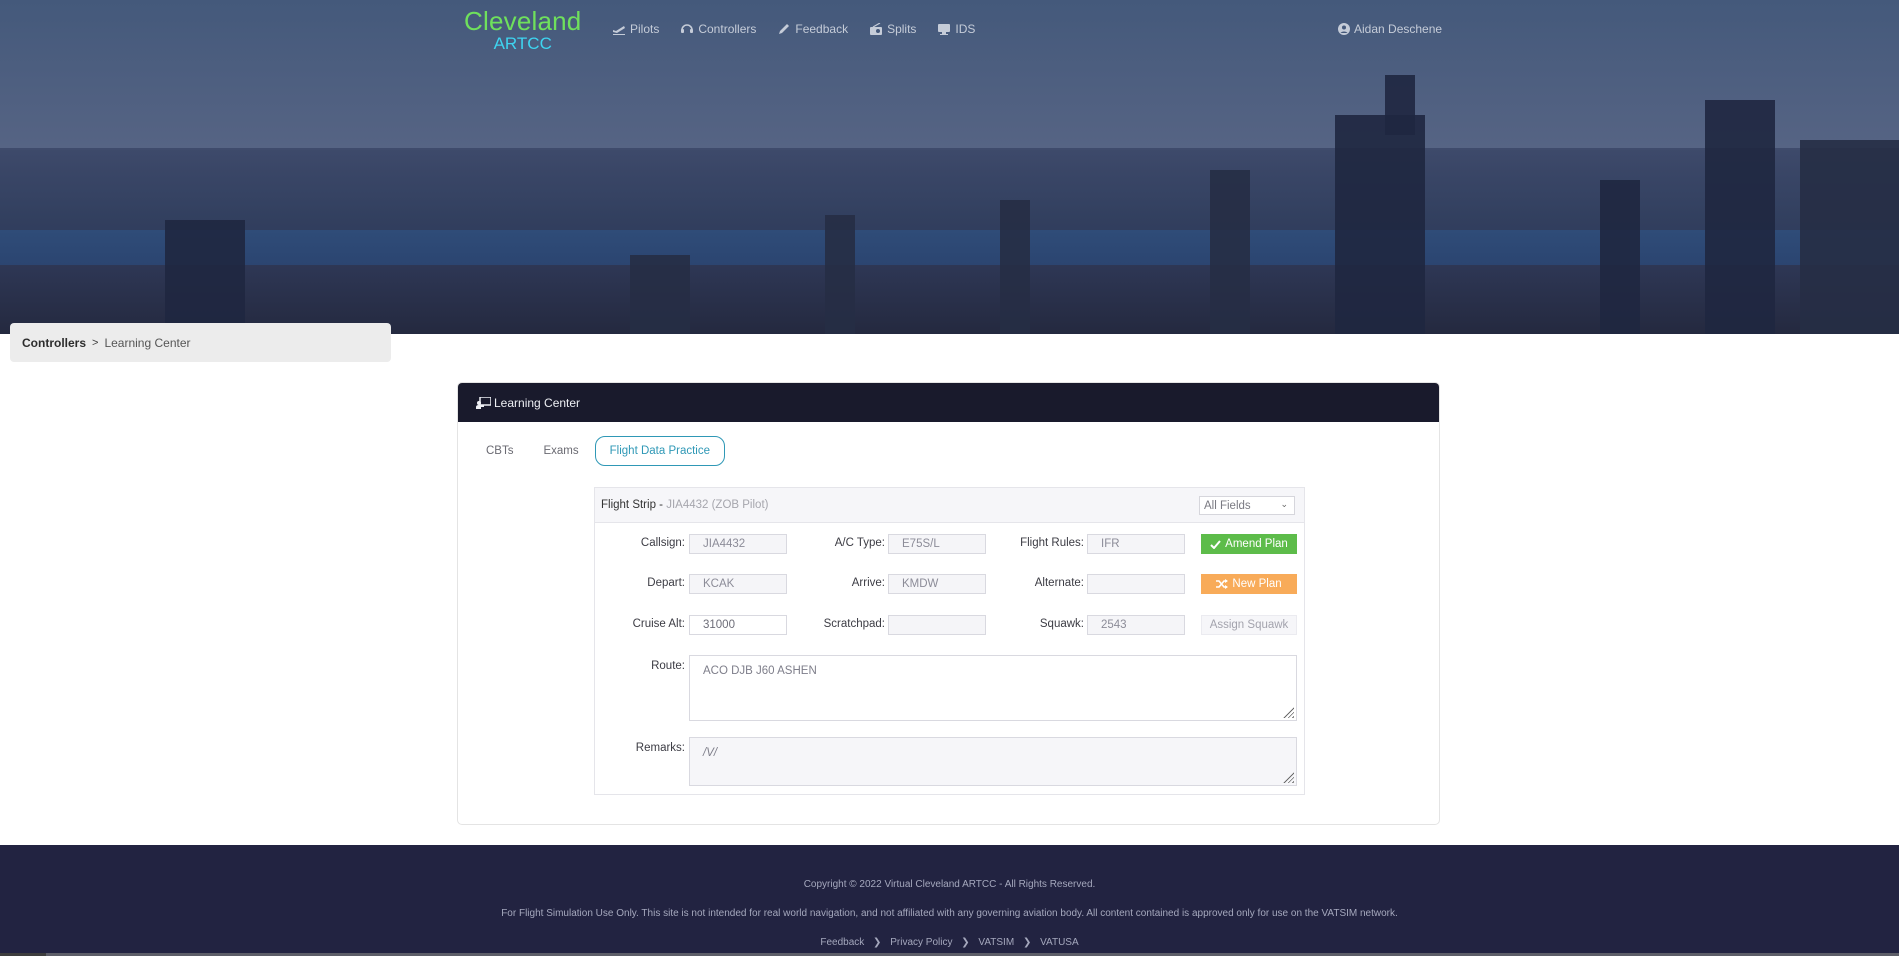 This screenshot has height=956, width=1899. Describe the element at coordinates (738, 584) in the screenshot. I see `depart-field: KCAK` at that location.